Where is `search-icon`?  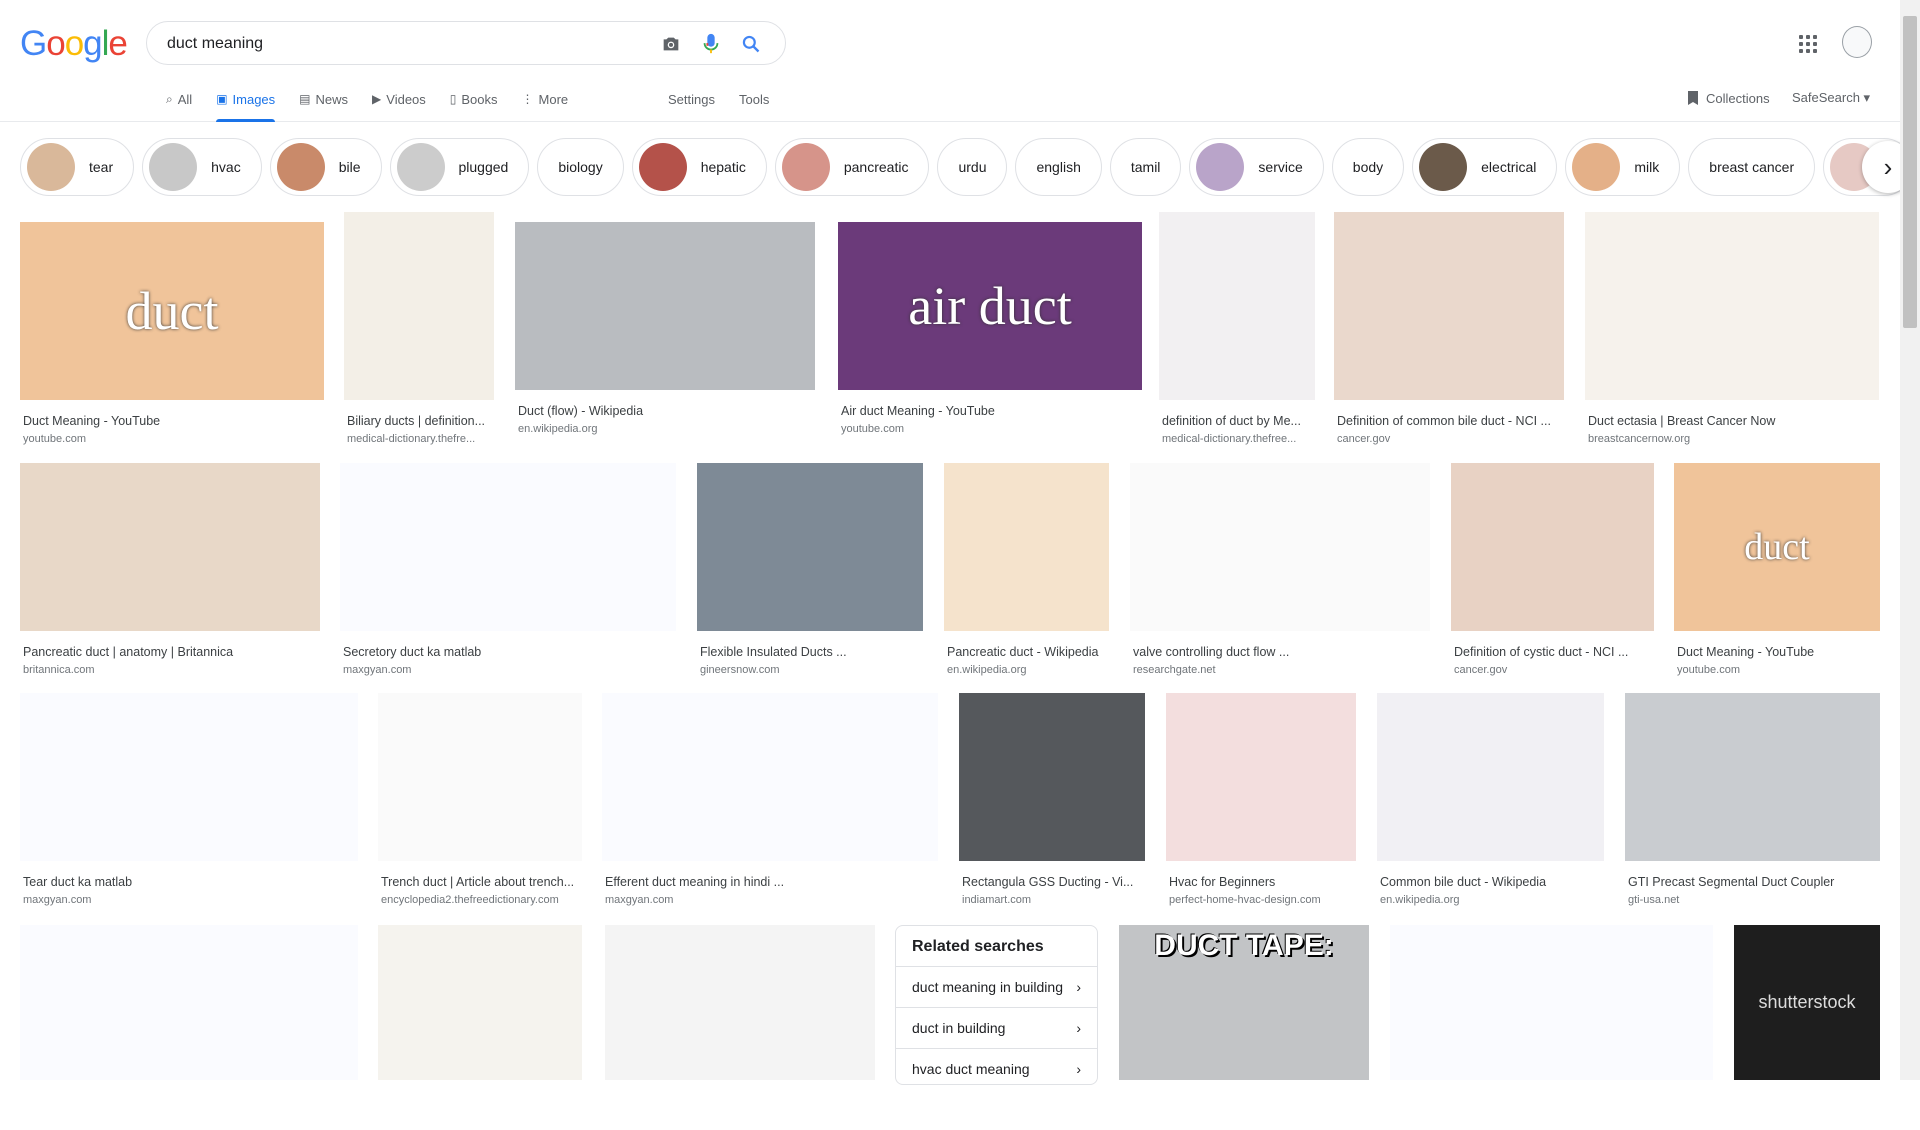
search-icon is located at coordinates (751, 44).